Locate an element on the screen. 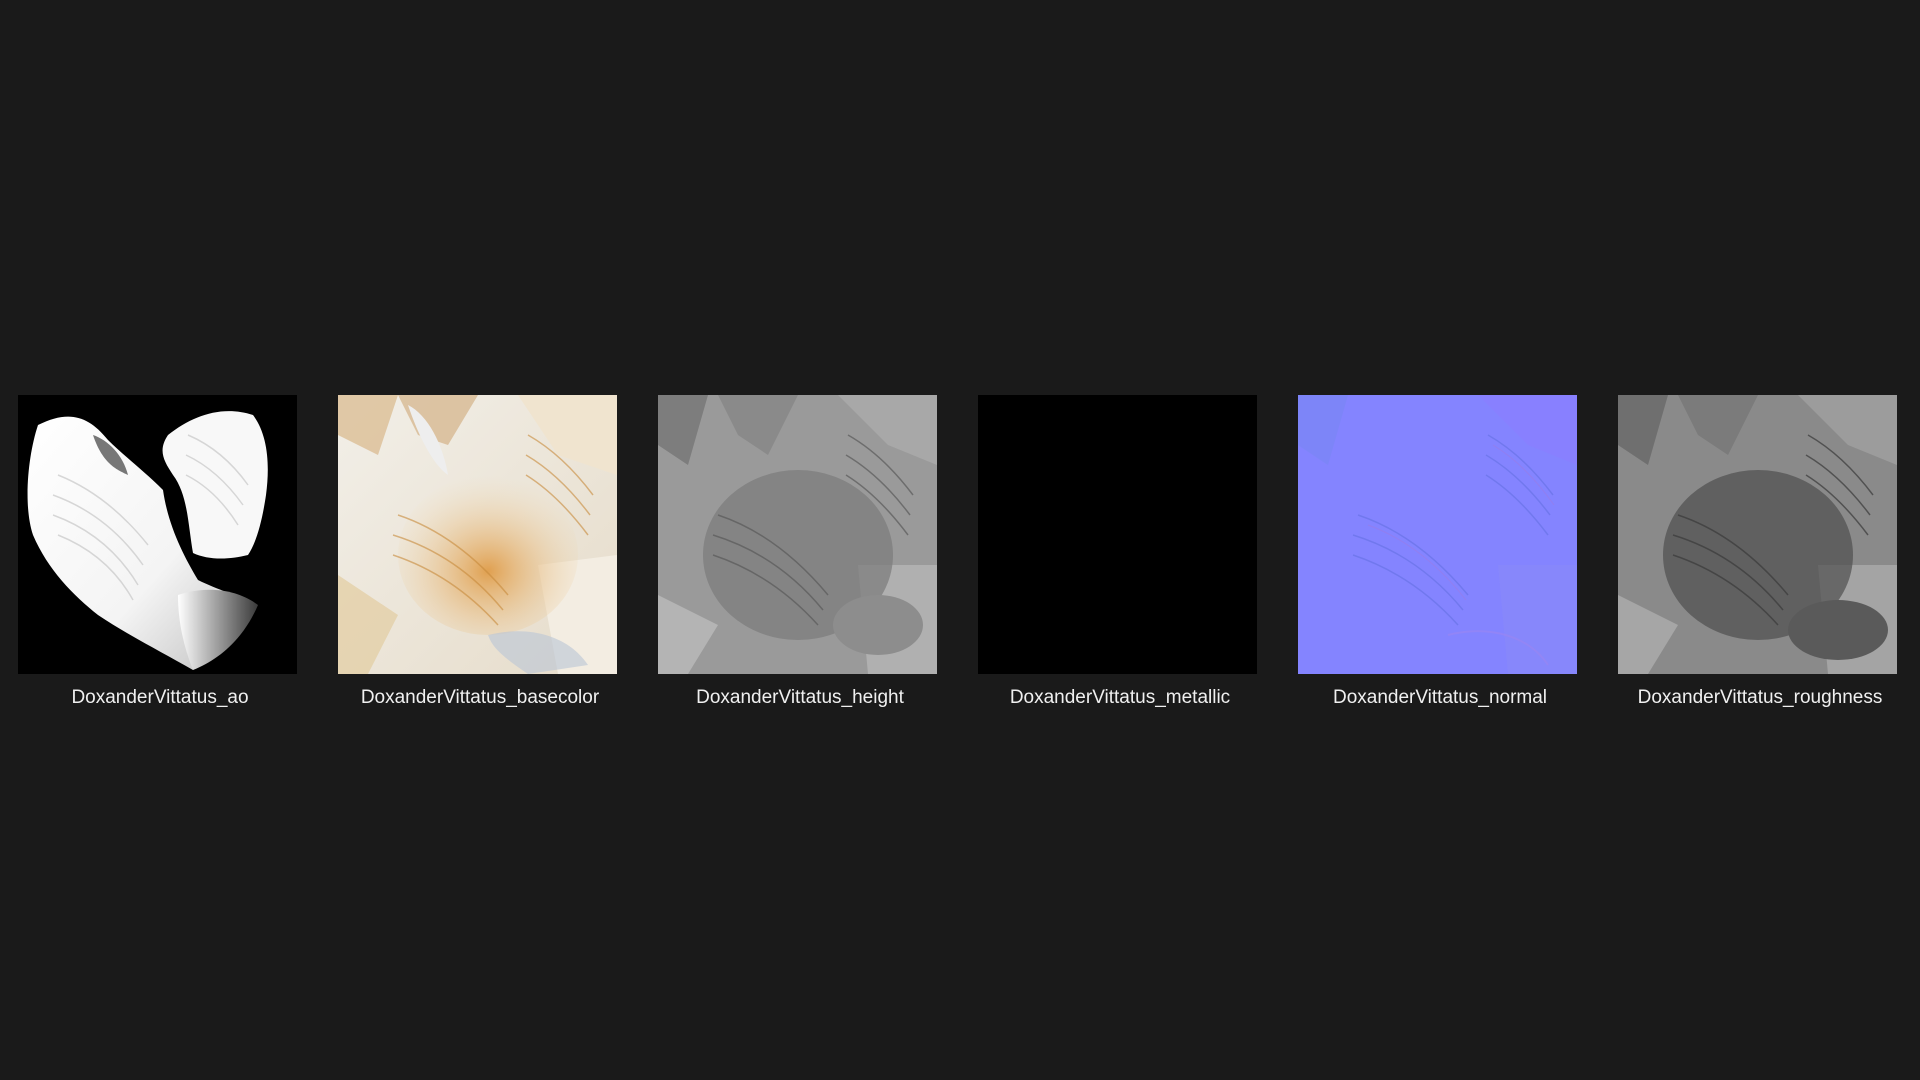  file-name-label: DoxanderVittatus_ao is located at coordinates (160, 697).